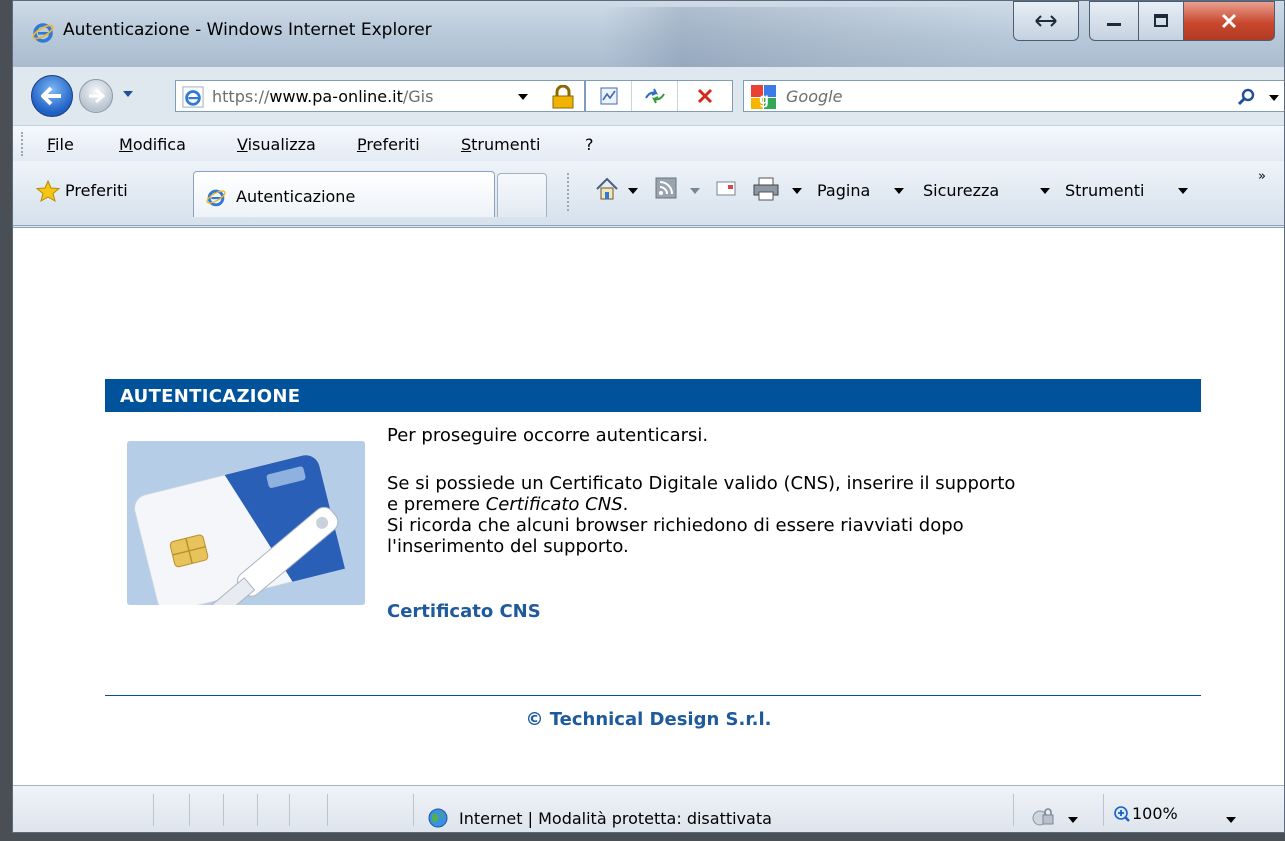 The height and width of the screenshot is (841, 1285). Describe the element at coordinates (500, 144) in the screenshot. I see `menu-strumenti: Strumenti` at that location.